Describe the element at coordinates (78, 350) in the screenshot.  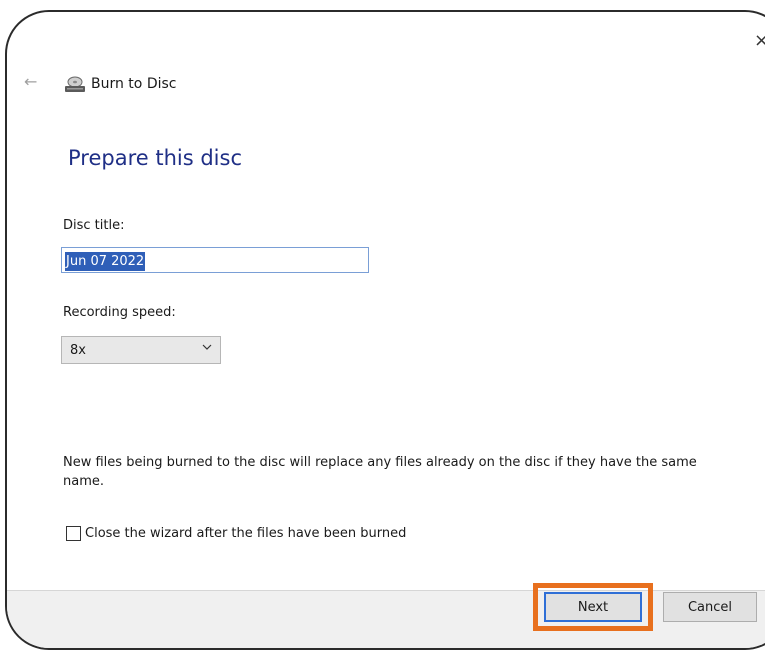
I see `recording-speed-value: 8x` at that location.